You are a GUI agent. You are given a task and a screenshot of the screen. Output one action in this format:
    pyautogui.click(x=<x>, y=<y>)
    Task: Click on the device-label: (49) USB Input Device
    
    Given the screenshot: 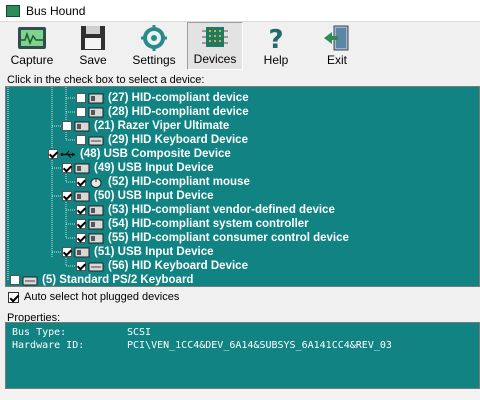 What is the action you would take?
    pyautogui.click(x=154, y=168)
    